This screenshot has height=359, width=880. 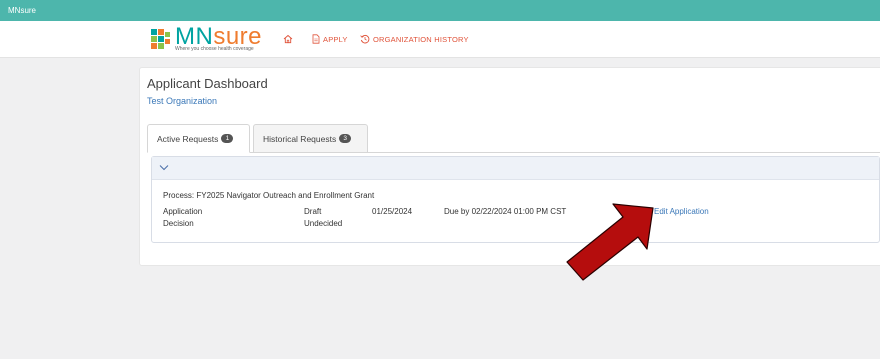 I want to click on edit-application-link: Edit Application, so click(x=681, y=211).